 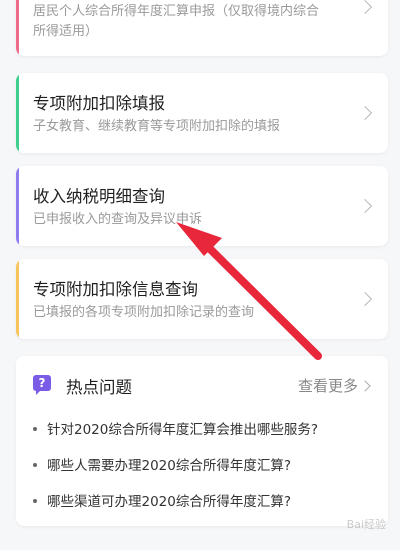 I want to click on section-title: 热点问题, so click(x=99, y=387).